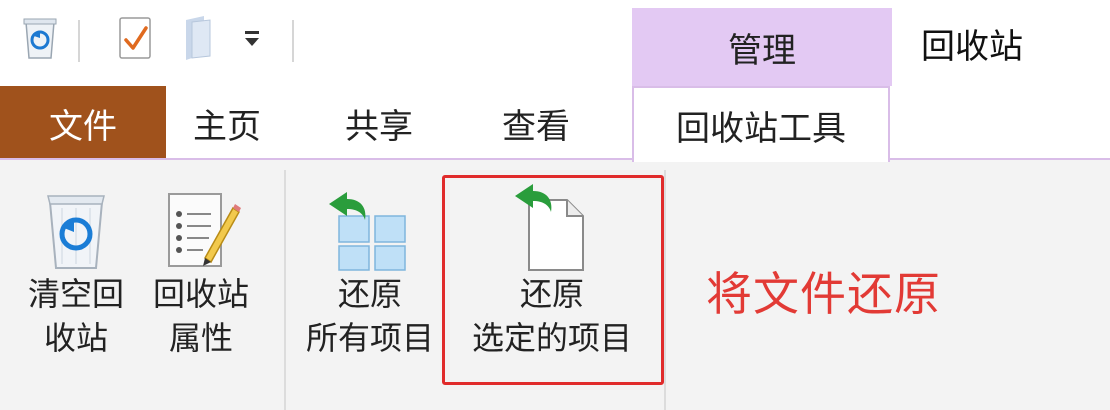 The width and height of the screenshot is (1110, 410). I want to click on tab-recycle-bin-tools-label: 回收站工具, so click(761, 128).